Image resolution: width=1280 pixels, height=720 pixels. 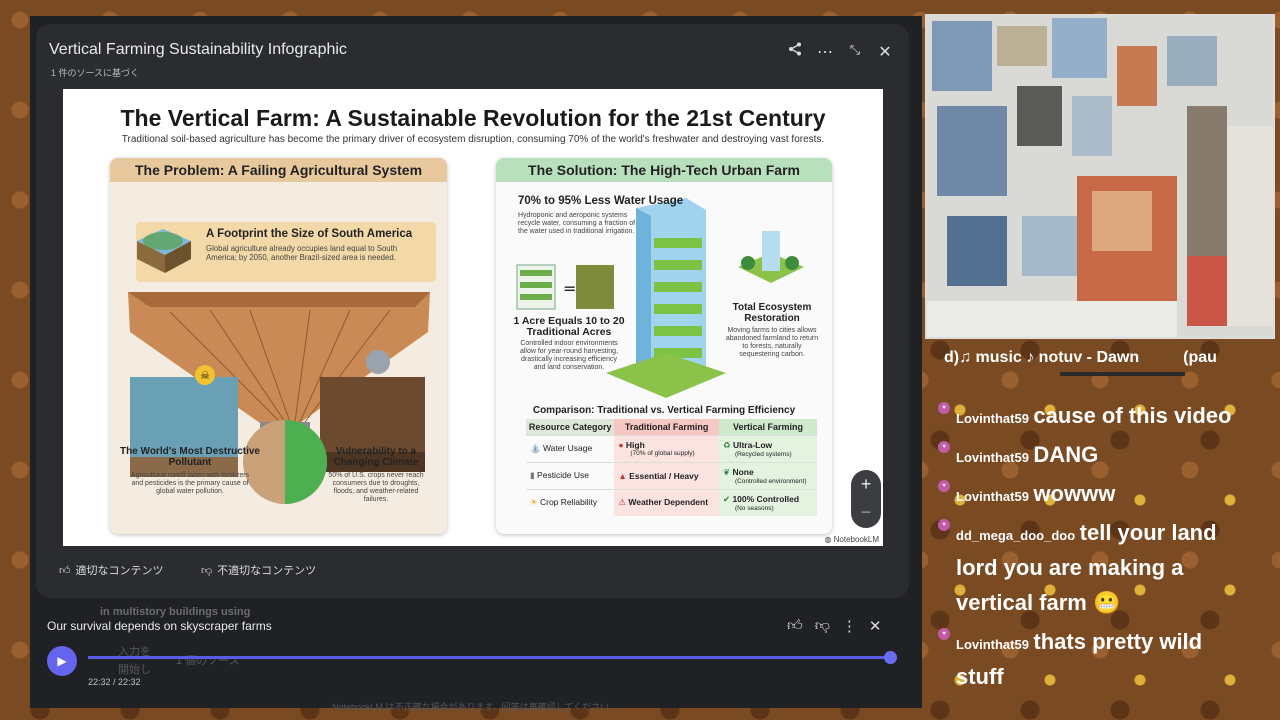 What do you see at coordinates (727, 498) in the screenshot?
I see `check-icon: ✔` at bounding box center [727, 498].